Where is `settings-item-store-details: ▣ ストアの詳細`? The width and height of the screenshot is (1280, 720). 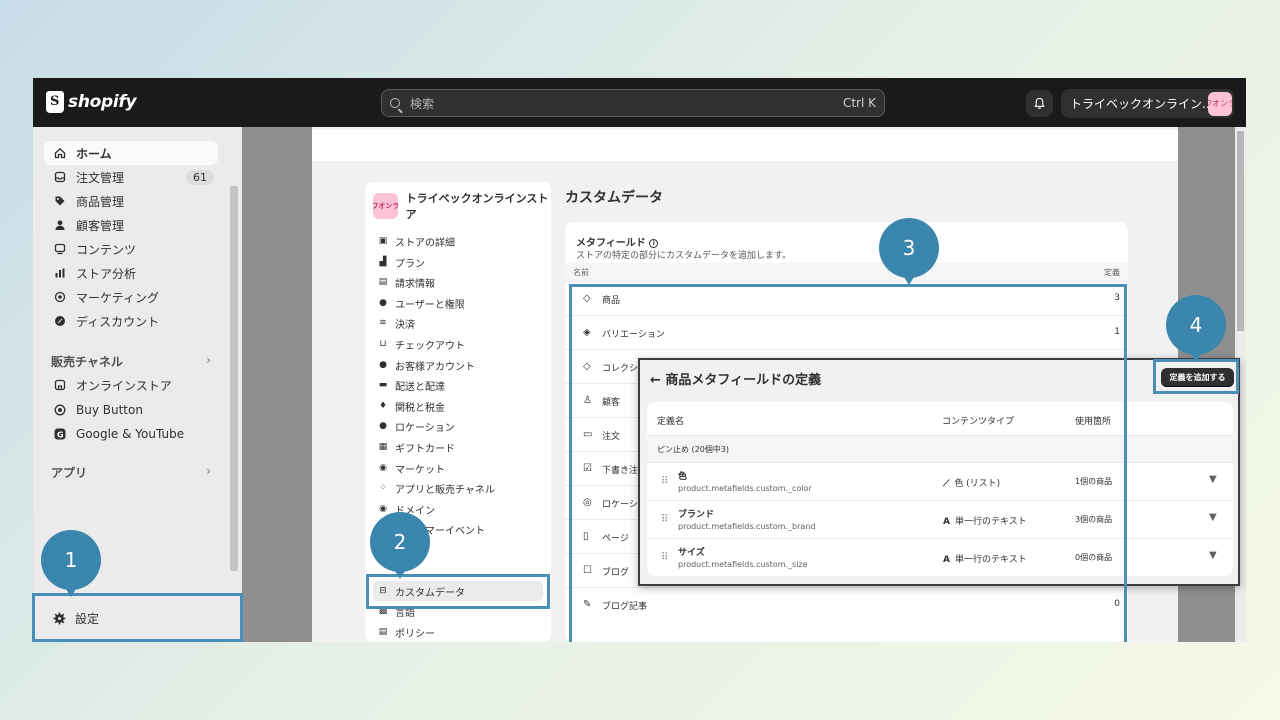 settings-item-store-details: ▣ ストアの詳細 is located at coordinates (458, 241).